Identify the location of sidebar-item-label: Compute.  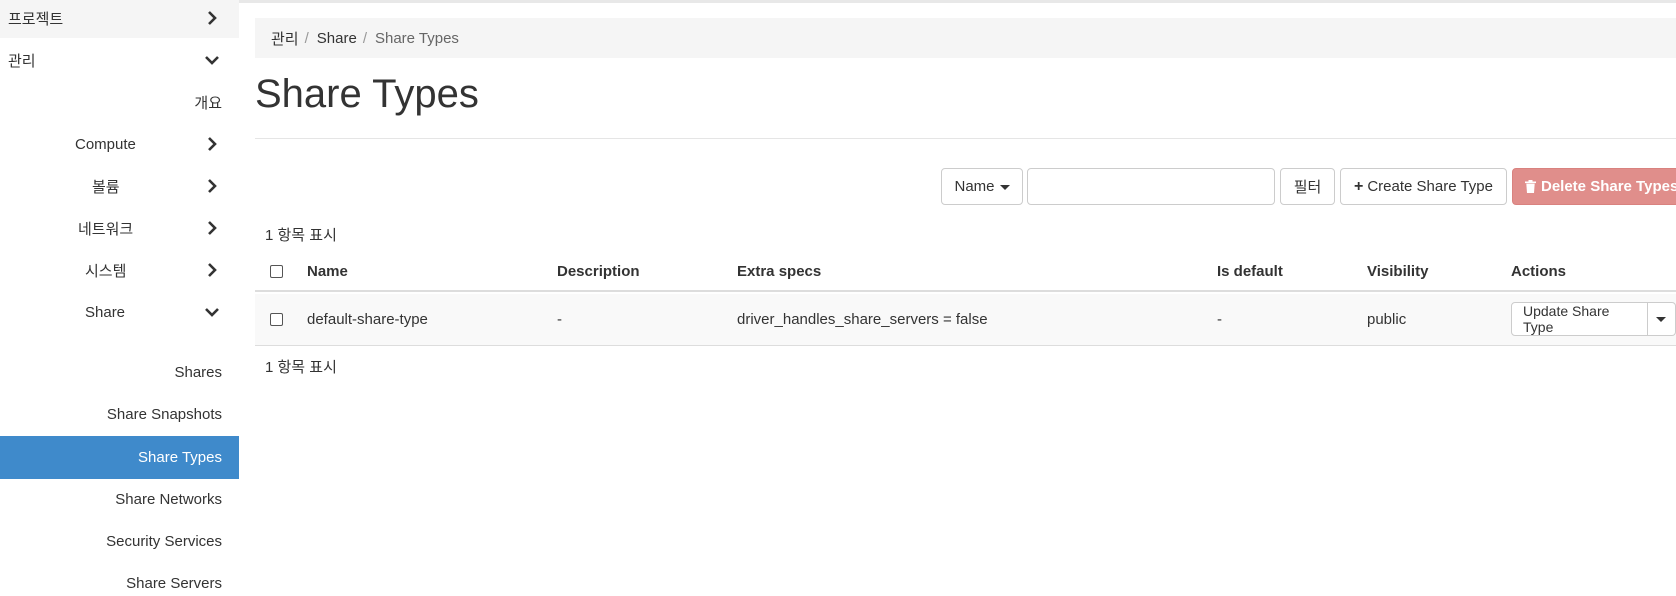
(105, 144).